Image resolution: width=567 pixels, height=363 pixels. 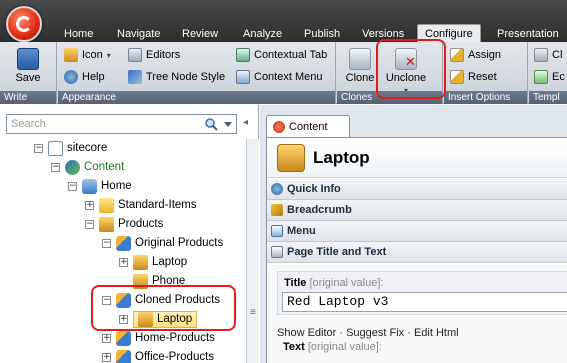 I want to click on document-icon, so click(x=55, y=148).